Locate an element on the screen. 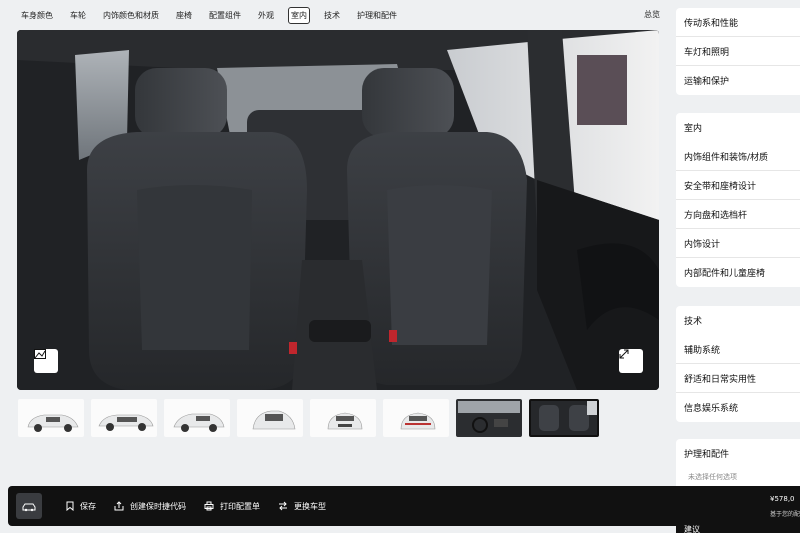  create-code-button: 创建保时捷代码 is located at coordinates (150, 506).